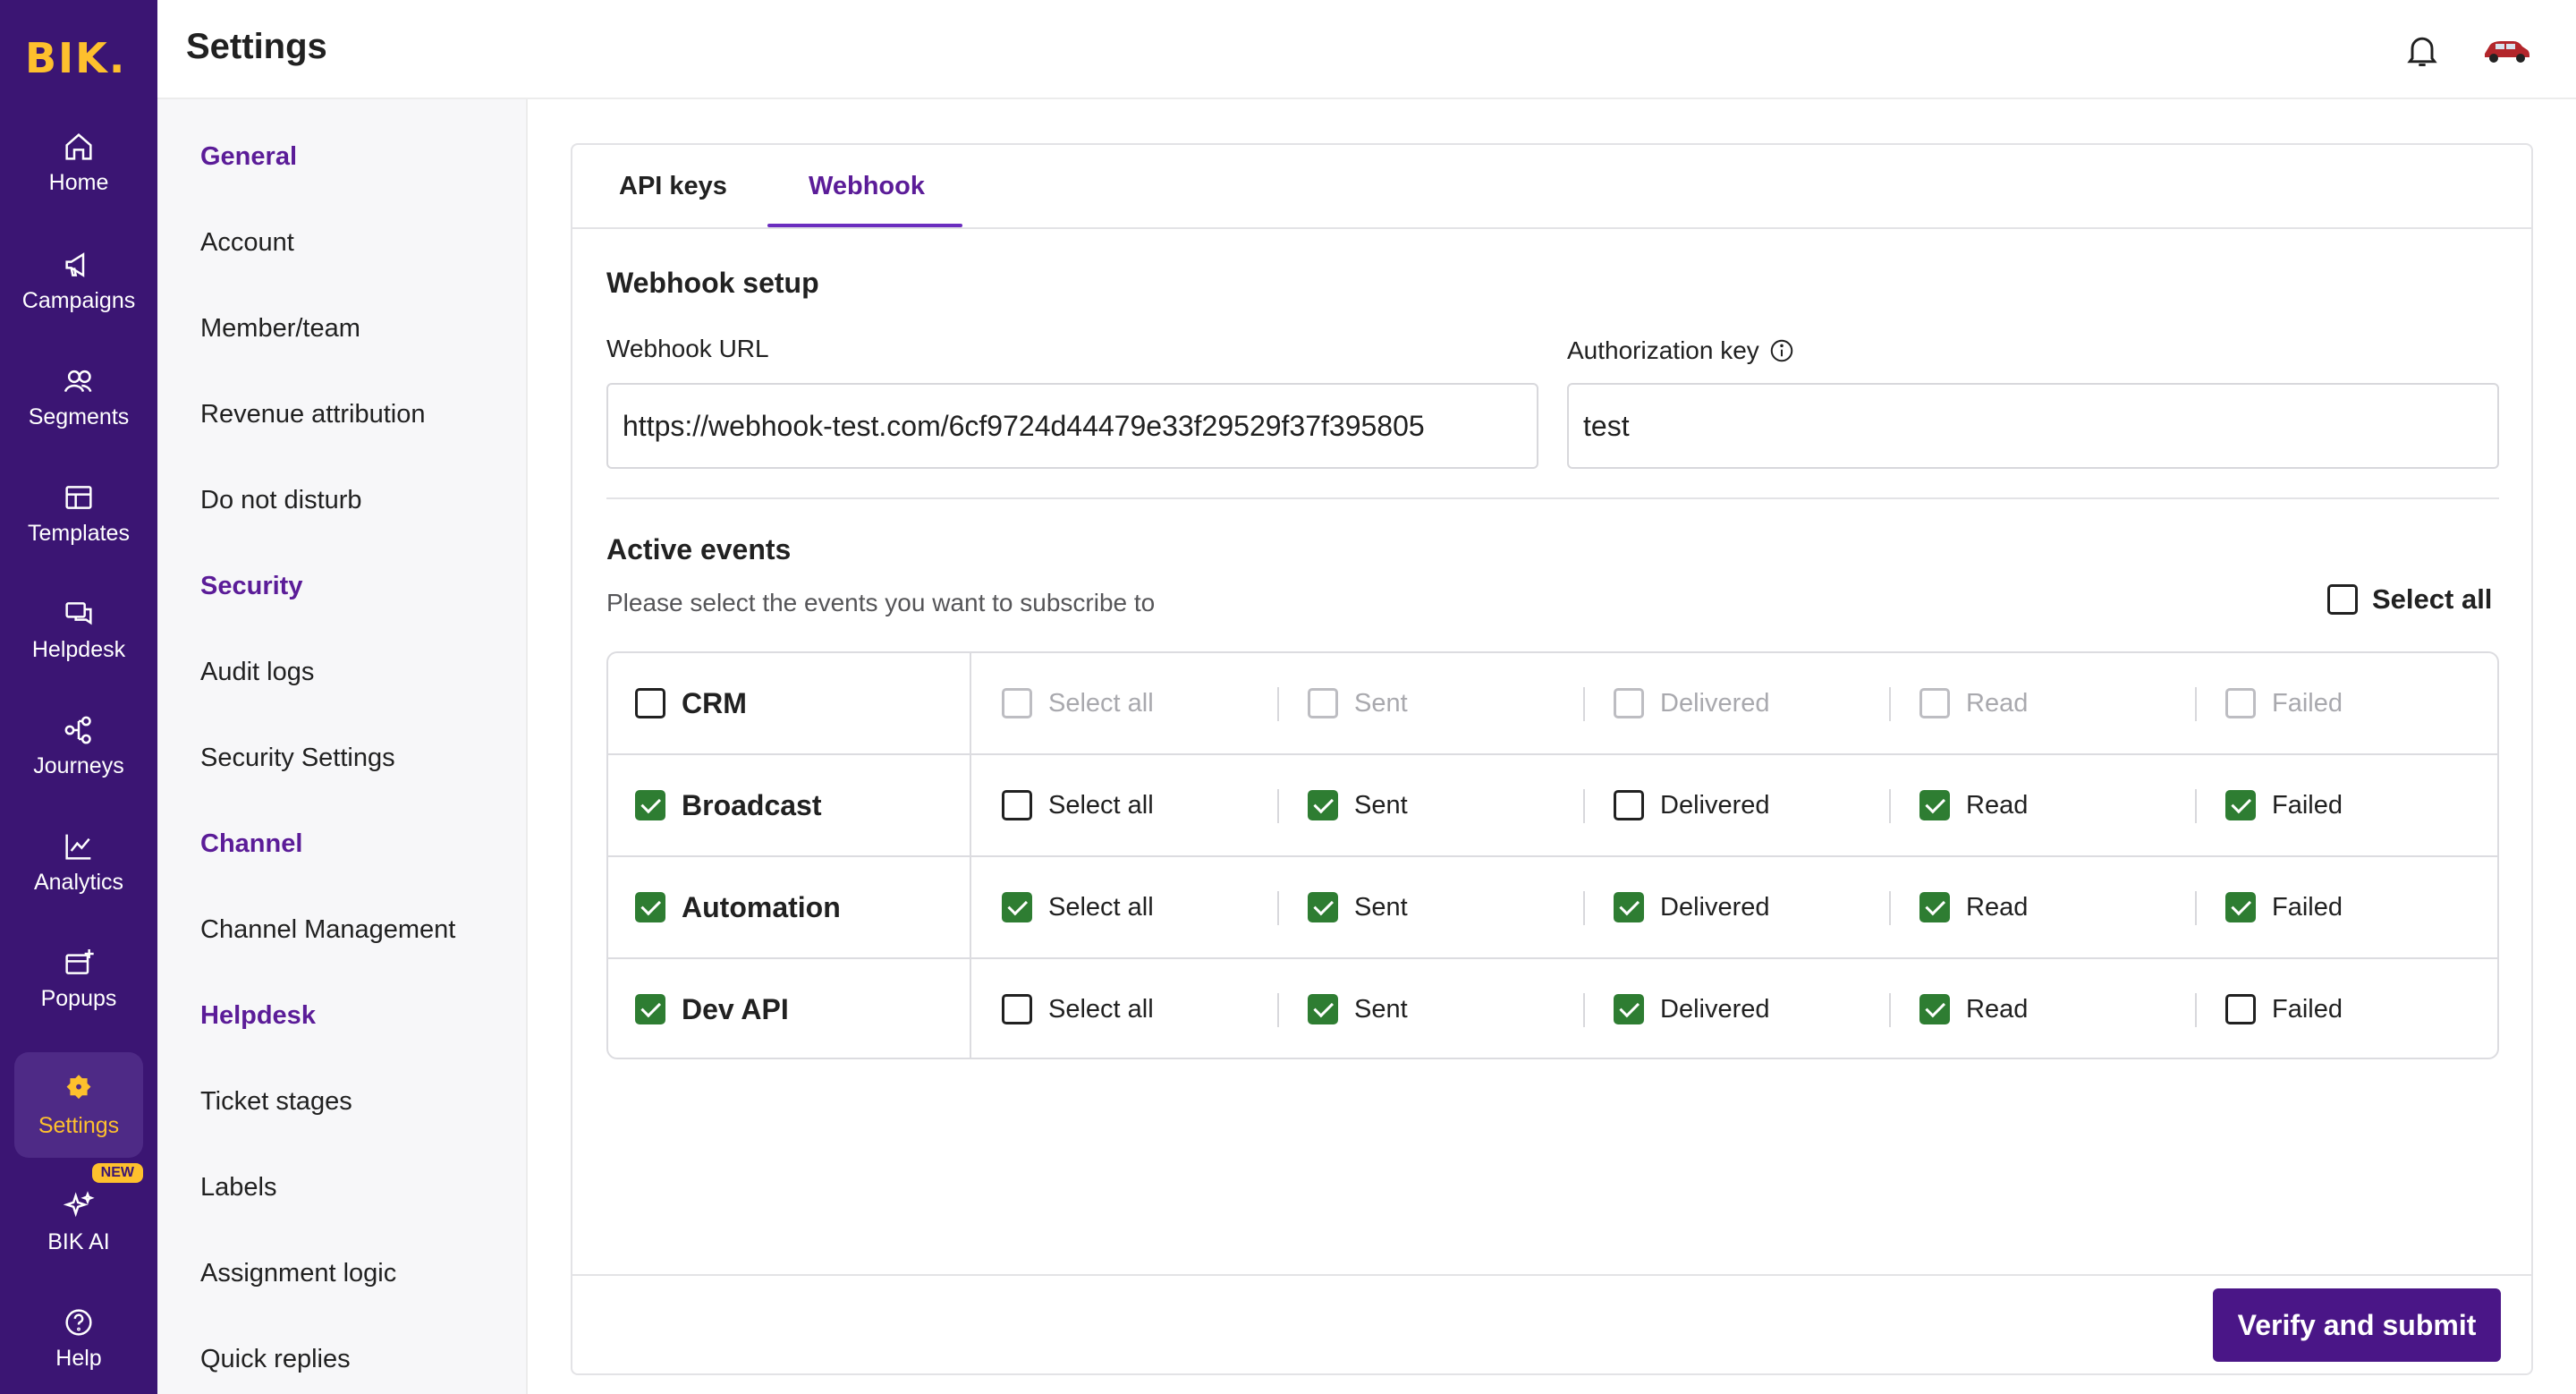 The image size is (2576, 1394). Describe the element at coordinates (78, 162) in the screenshot. I see `rail-item-home: Home` at that location.